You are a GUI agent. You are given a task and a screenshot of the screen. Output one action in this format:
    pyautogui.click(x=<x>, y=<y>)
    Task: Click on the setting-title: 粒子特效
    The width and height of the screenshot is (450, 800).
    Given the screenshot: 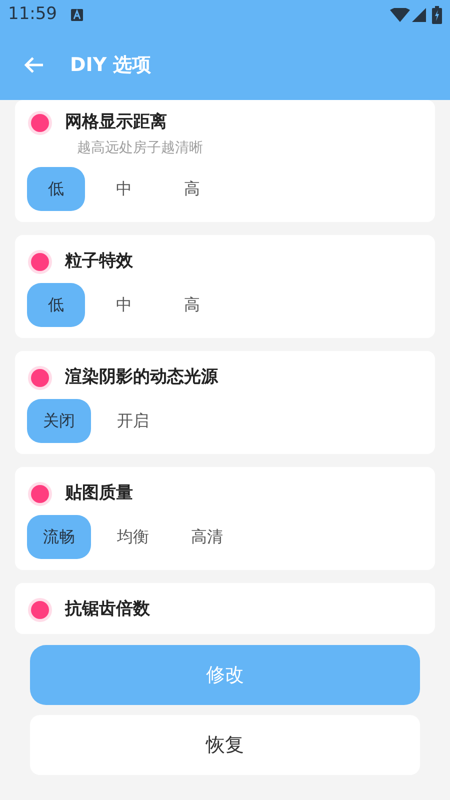 What is the action you would take?
    pyautogui.click(x=99, y=262)
    